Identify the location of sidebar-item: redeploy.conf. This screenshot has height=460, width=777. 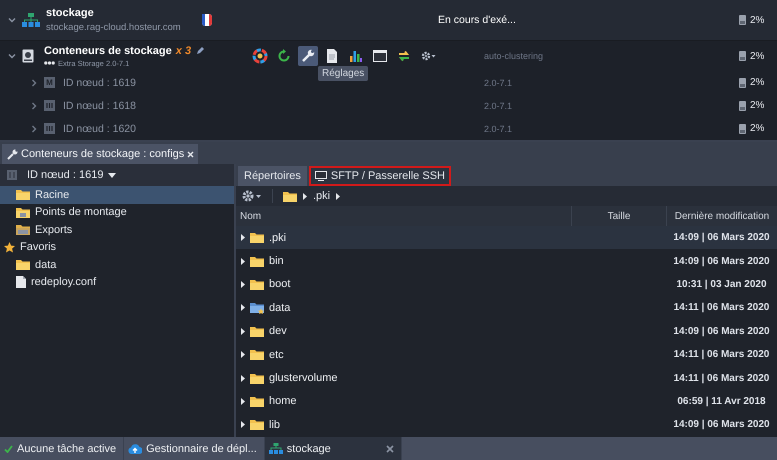
(117, 282).